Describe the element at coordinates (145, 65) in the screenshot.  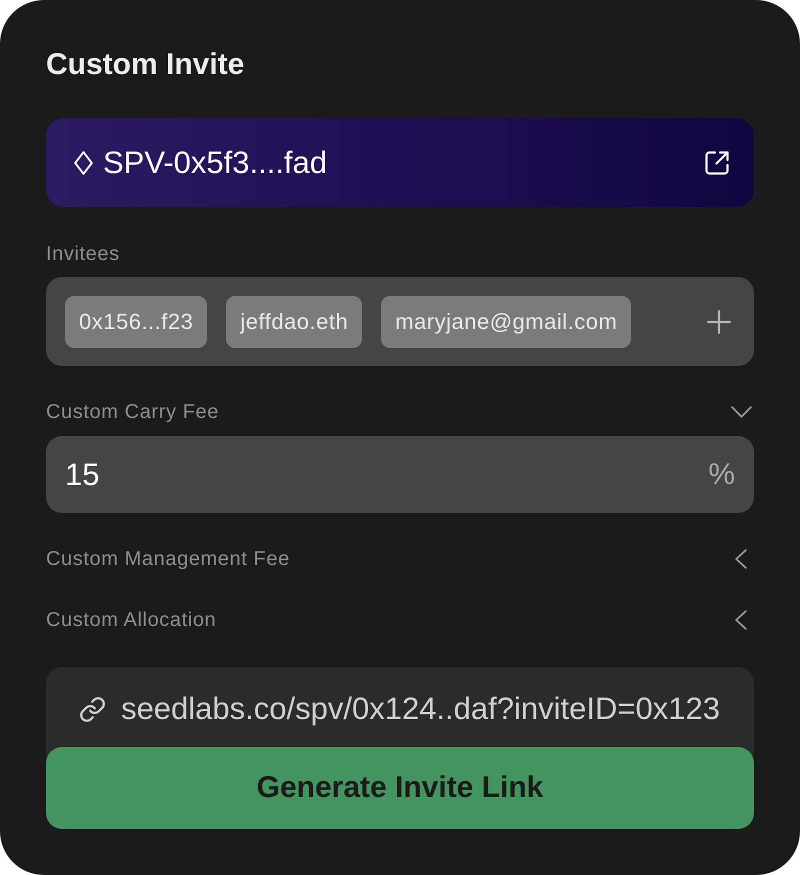
I see `card-title: Custom Invite` at that location.